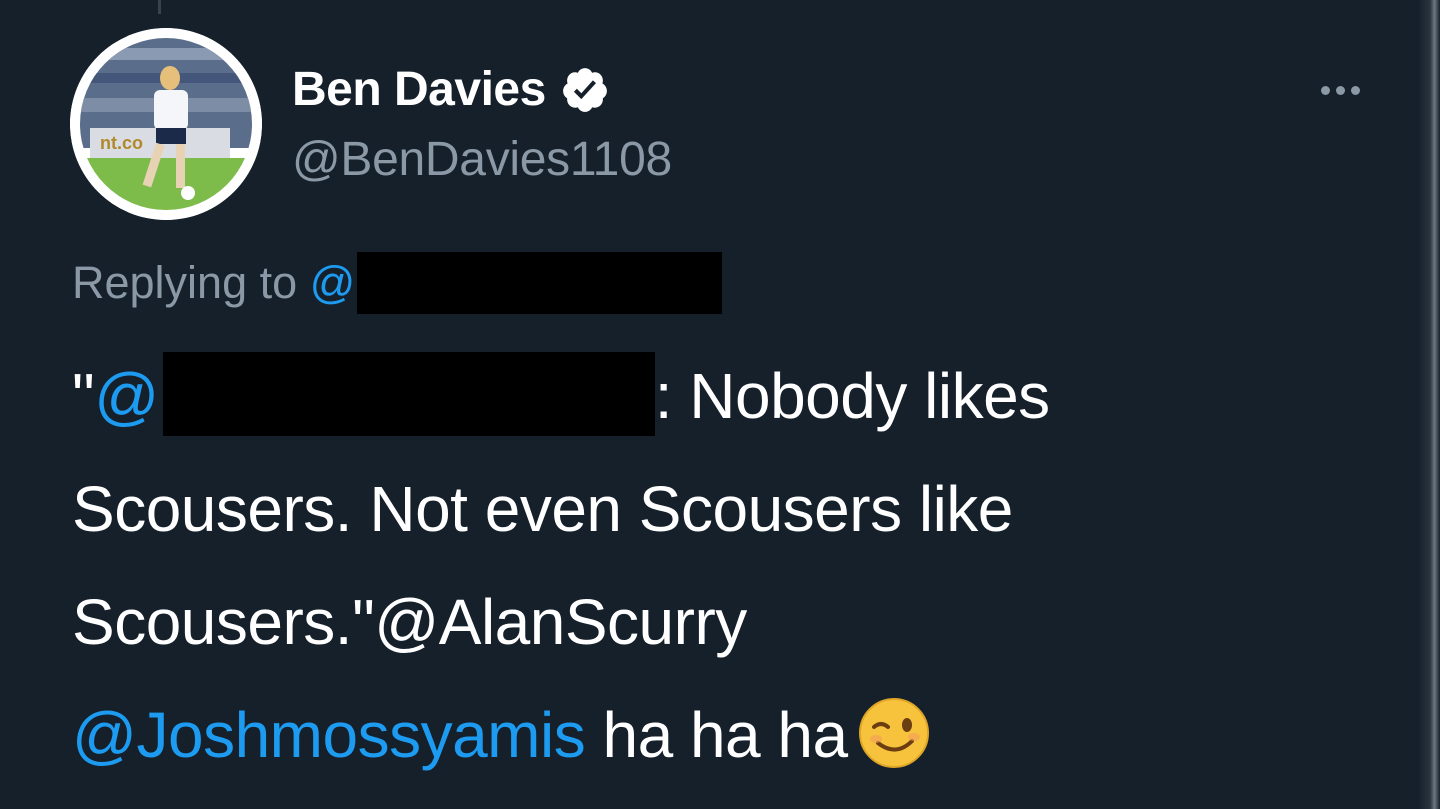 Image resolution: width=1440 pixels, height=809 pixels. I want to click on verified-badge-icon, so click(585, 90).